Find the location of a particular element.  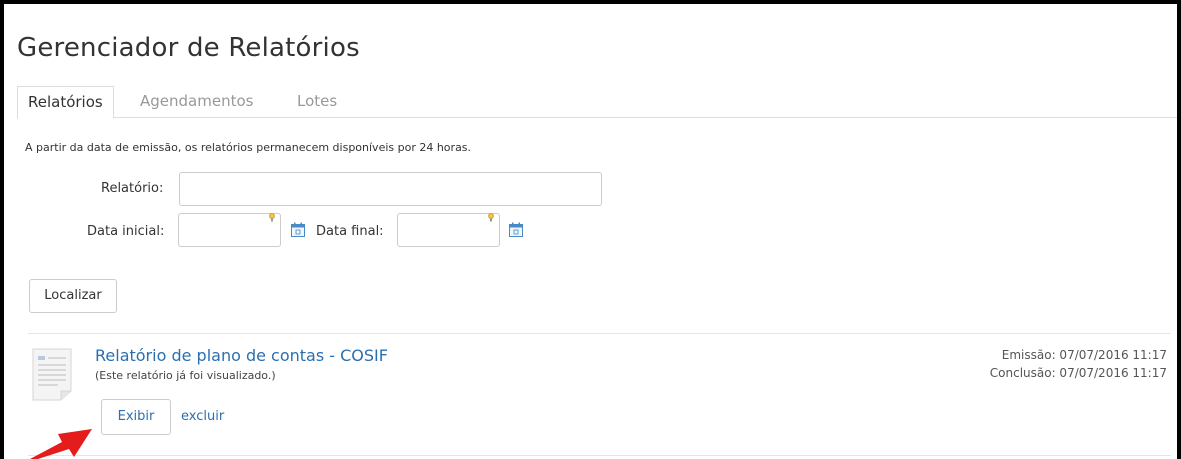

tab-lotes: Lotes is located at coordinates (317, 101).